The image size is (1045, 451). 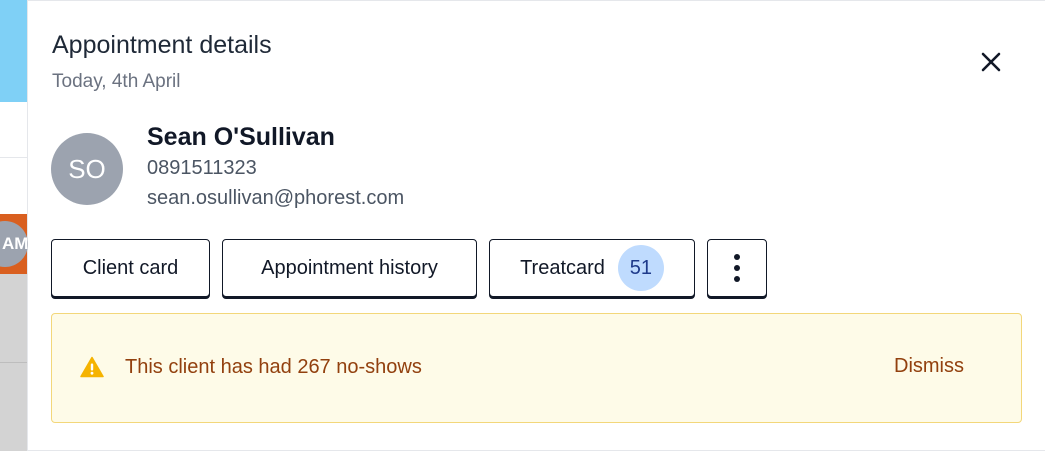 I want to click on appointment-history-button: Appointment history, so click(x=349, y=268).